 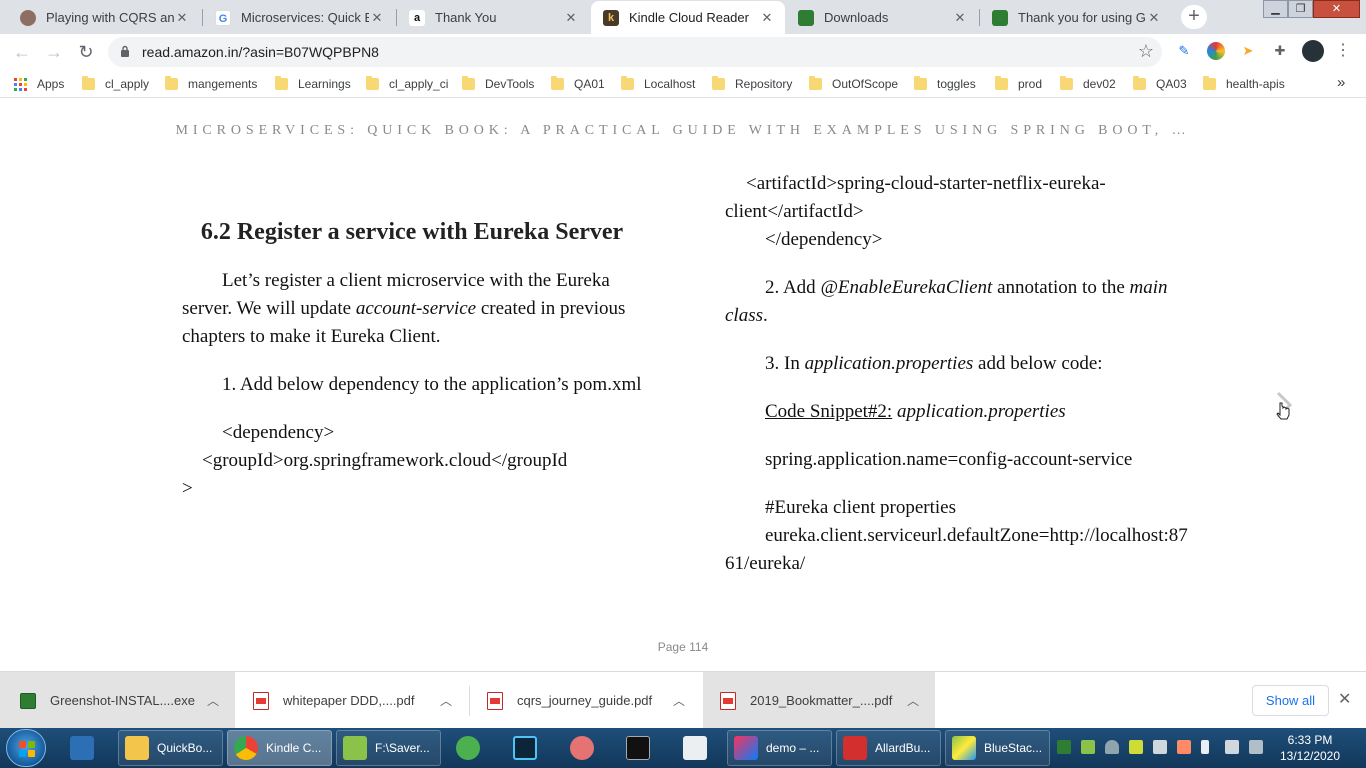 What do you see at coordinates (1216, 51) in the screenshot?
I see `color-picker-extension-icon` at bounding box center [1216, 51].